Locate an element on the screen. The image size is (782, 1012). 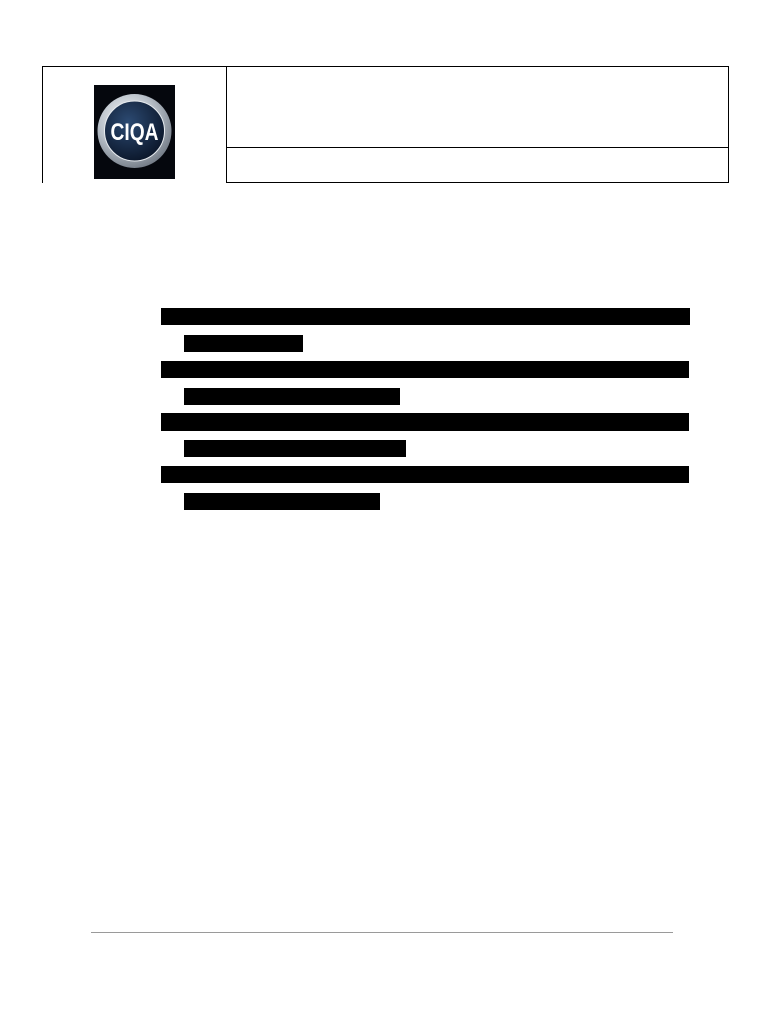
header-left-border is located at coordinates (42, 124).